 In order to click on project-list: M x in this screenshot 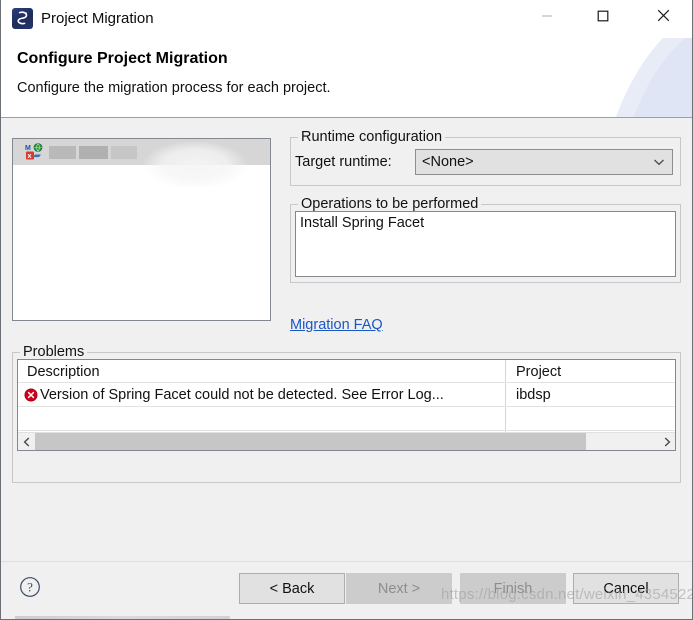, I will do `click(141, 229)`.